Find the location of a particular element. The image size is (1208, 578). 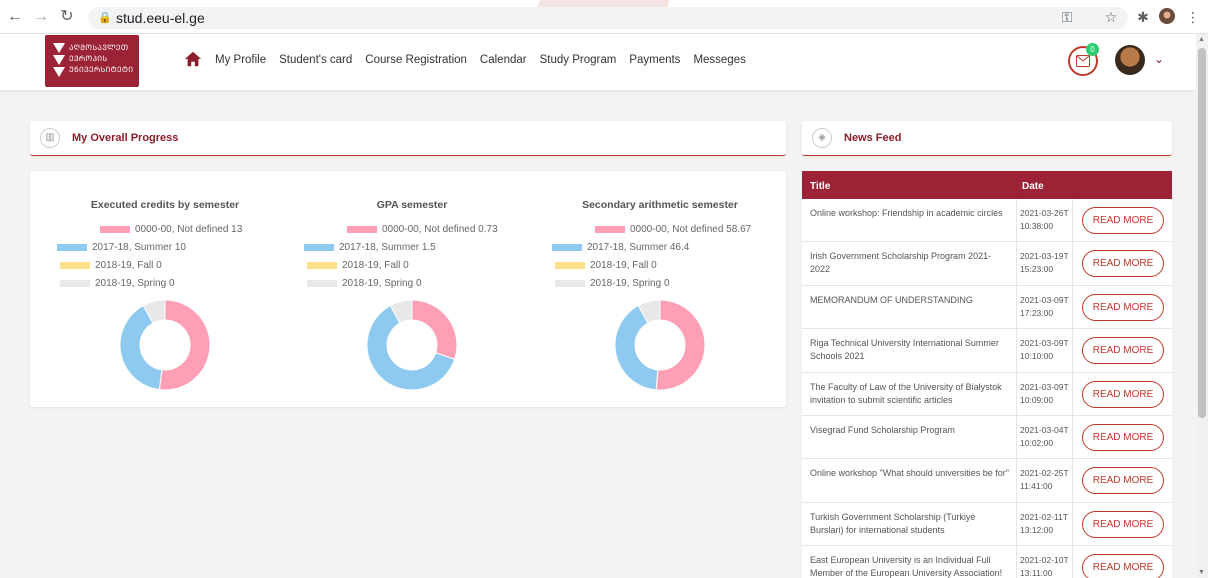

legend-label: 2017-18, Summer 10 is located at coordinates (139, 247).